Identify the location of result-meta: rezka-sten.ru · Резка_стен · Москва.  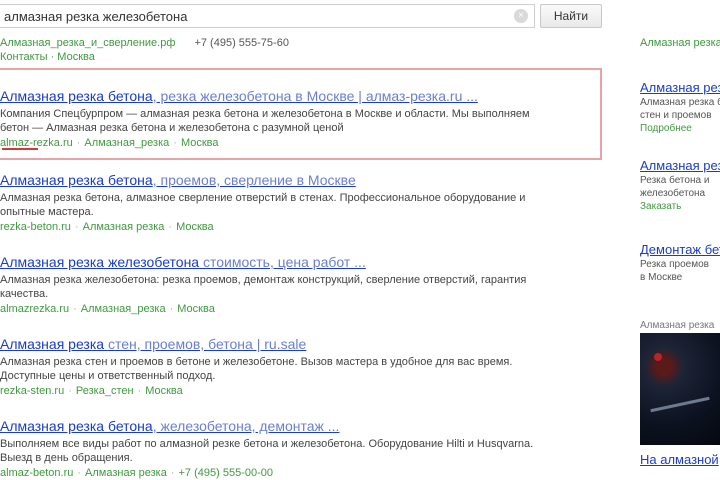
(91, 391).